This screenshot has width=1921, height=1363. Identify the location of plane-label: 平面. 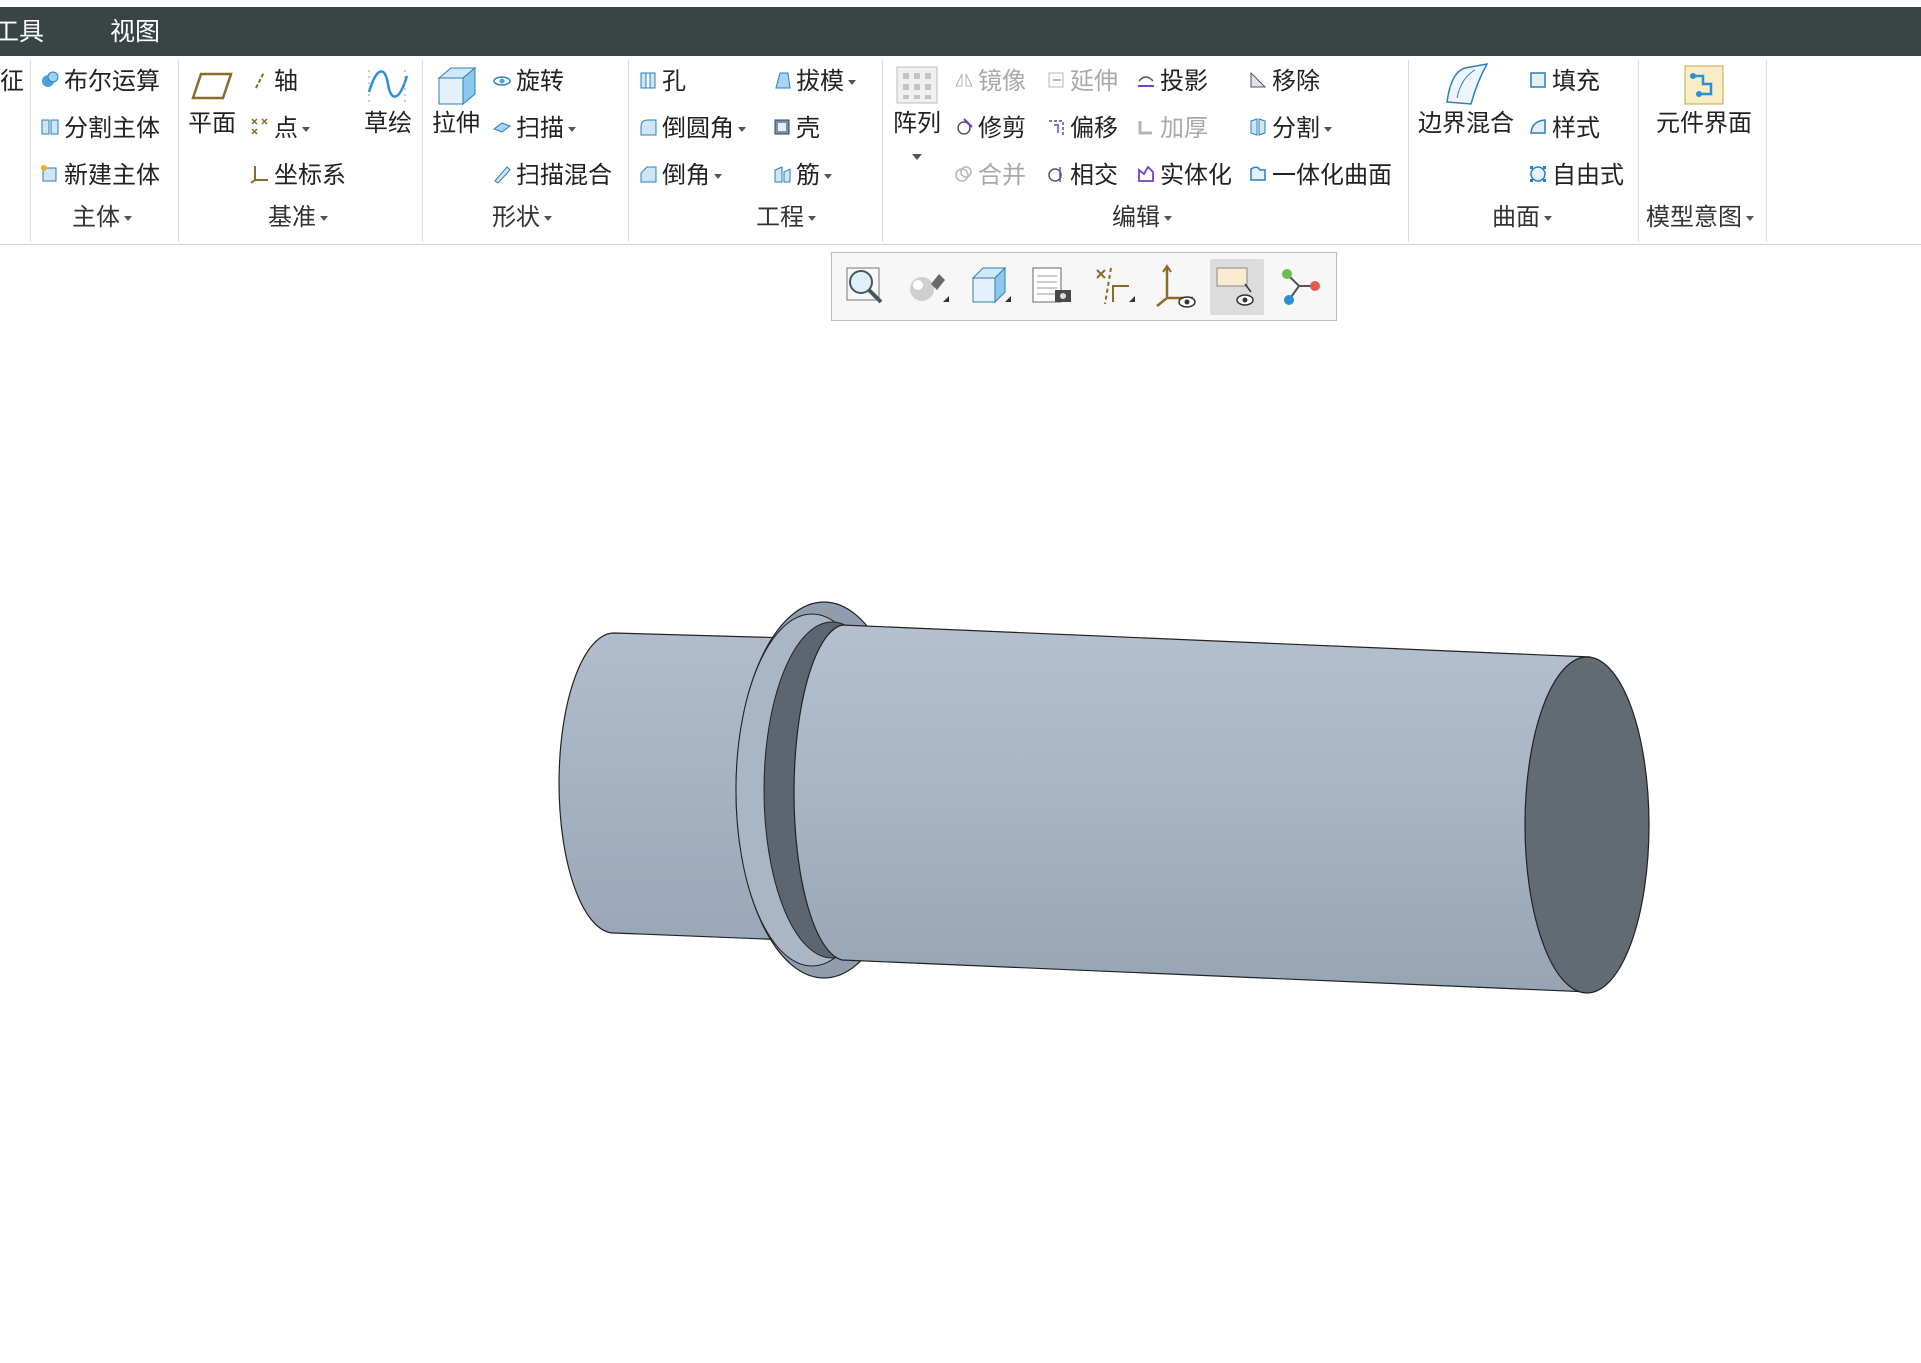
(212, 123).